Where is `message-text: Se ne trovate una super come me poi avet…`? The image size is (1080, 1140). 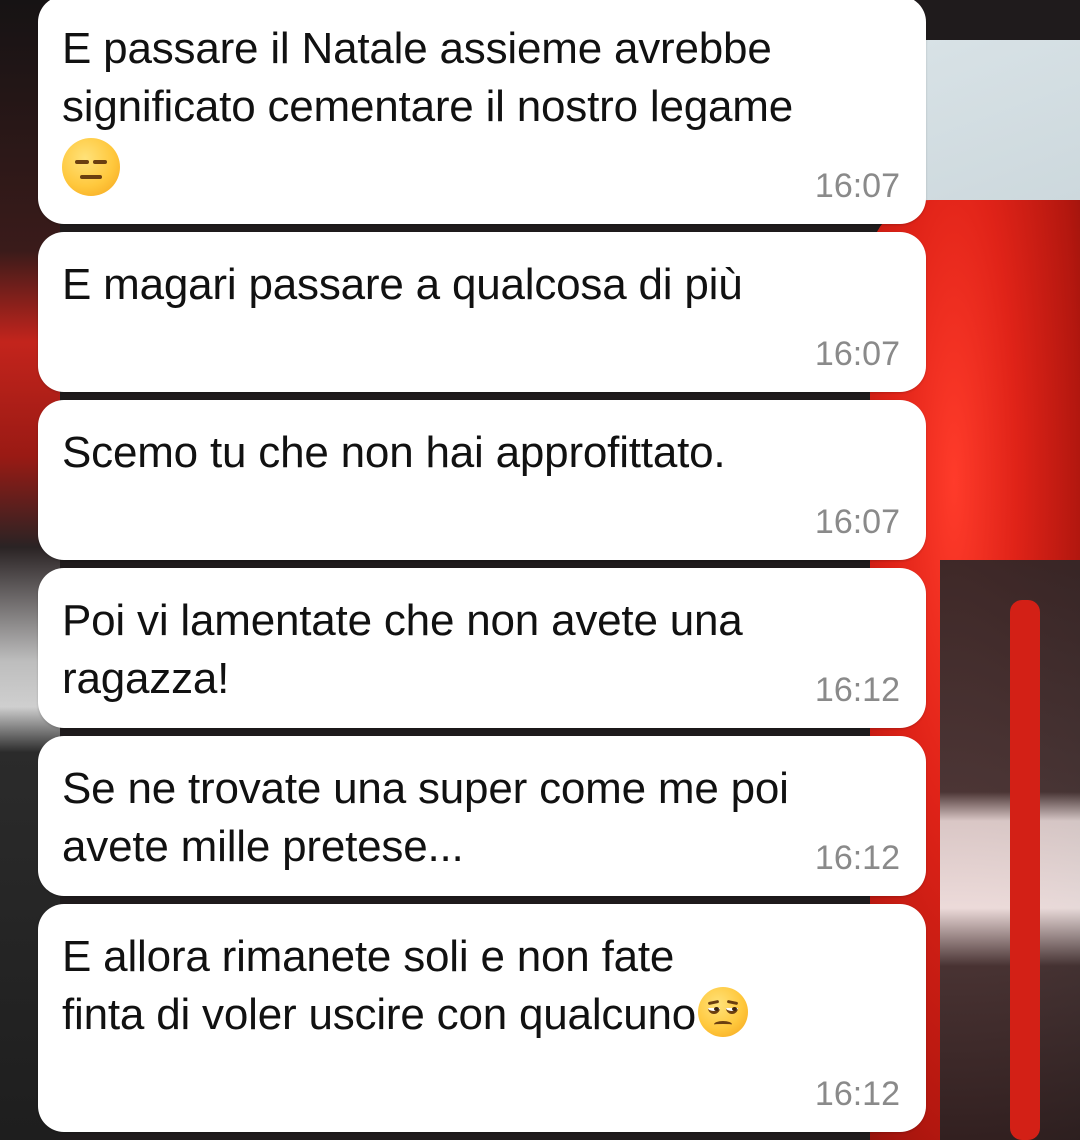
message-text: Se ne trovate una super come me poi avet… is located at coordinates (425, 817).